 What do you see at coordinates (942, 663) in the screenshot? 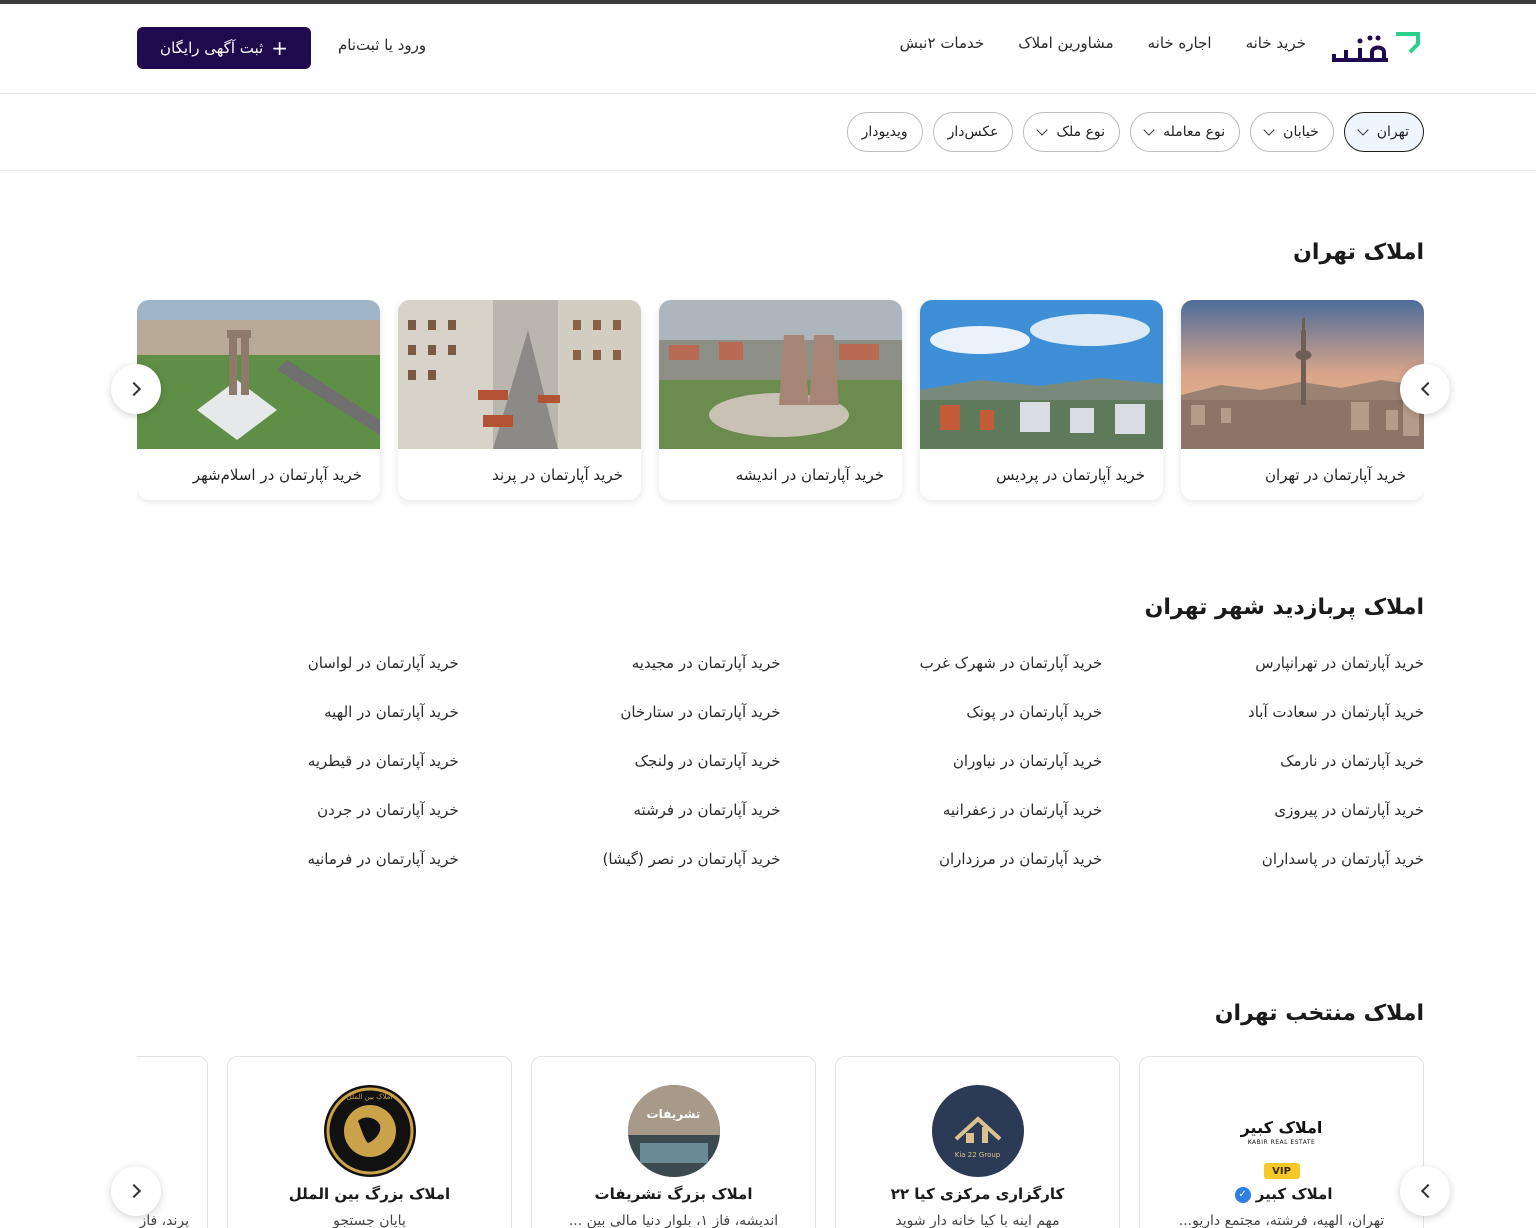
I see `popular-link: خرید آپارتمان در شهرک غرب` at bounding box center [942, 663].